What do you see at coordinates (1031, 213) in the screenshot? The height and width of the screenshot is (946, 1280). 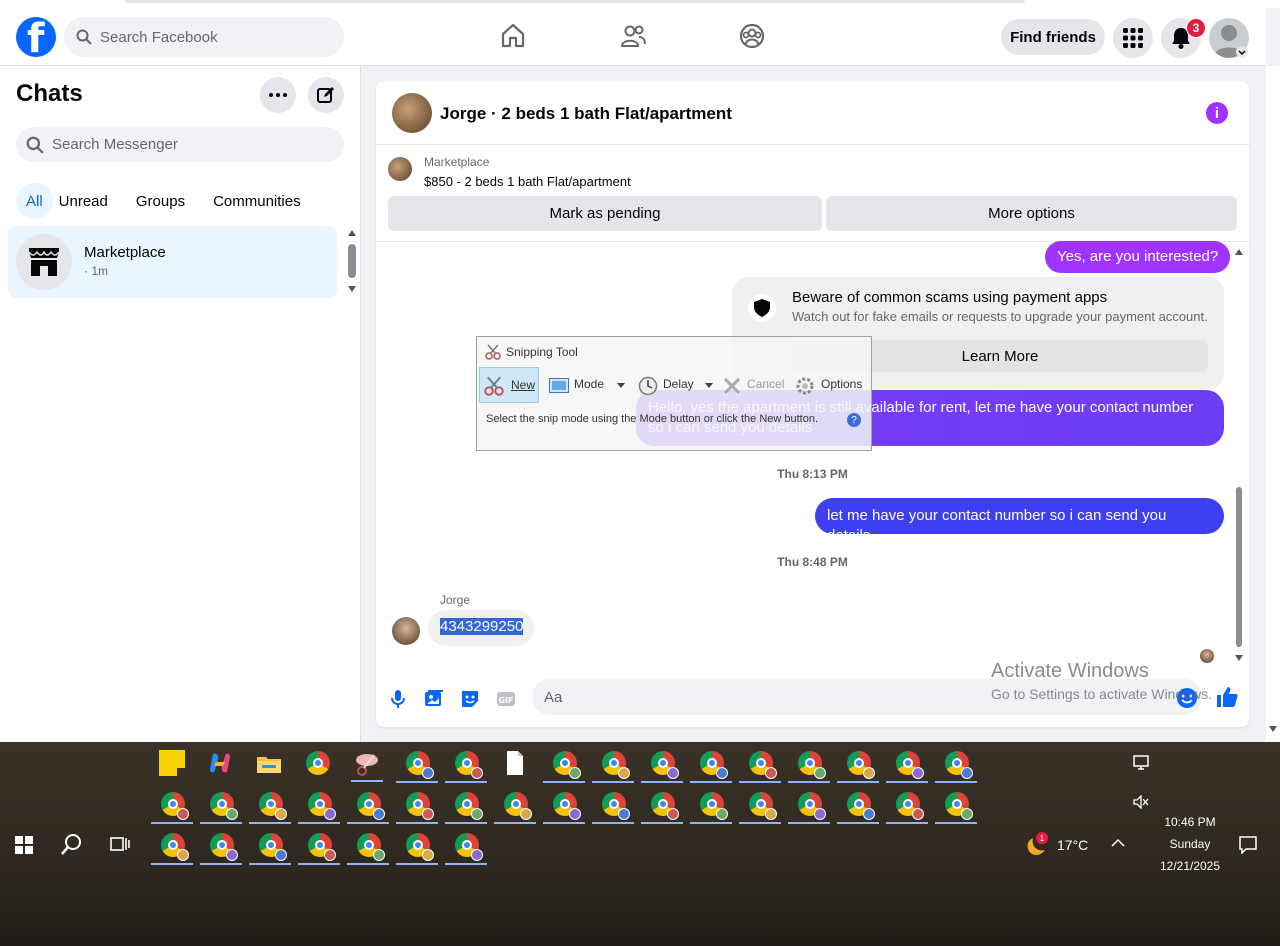 I see `more-options-button: More options` at bounding box center [1031, 213].